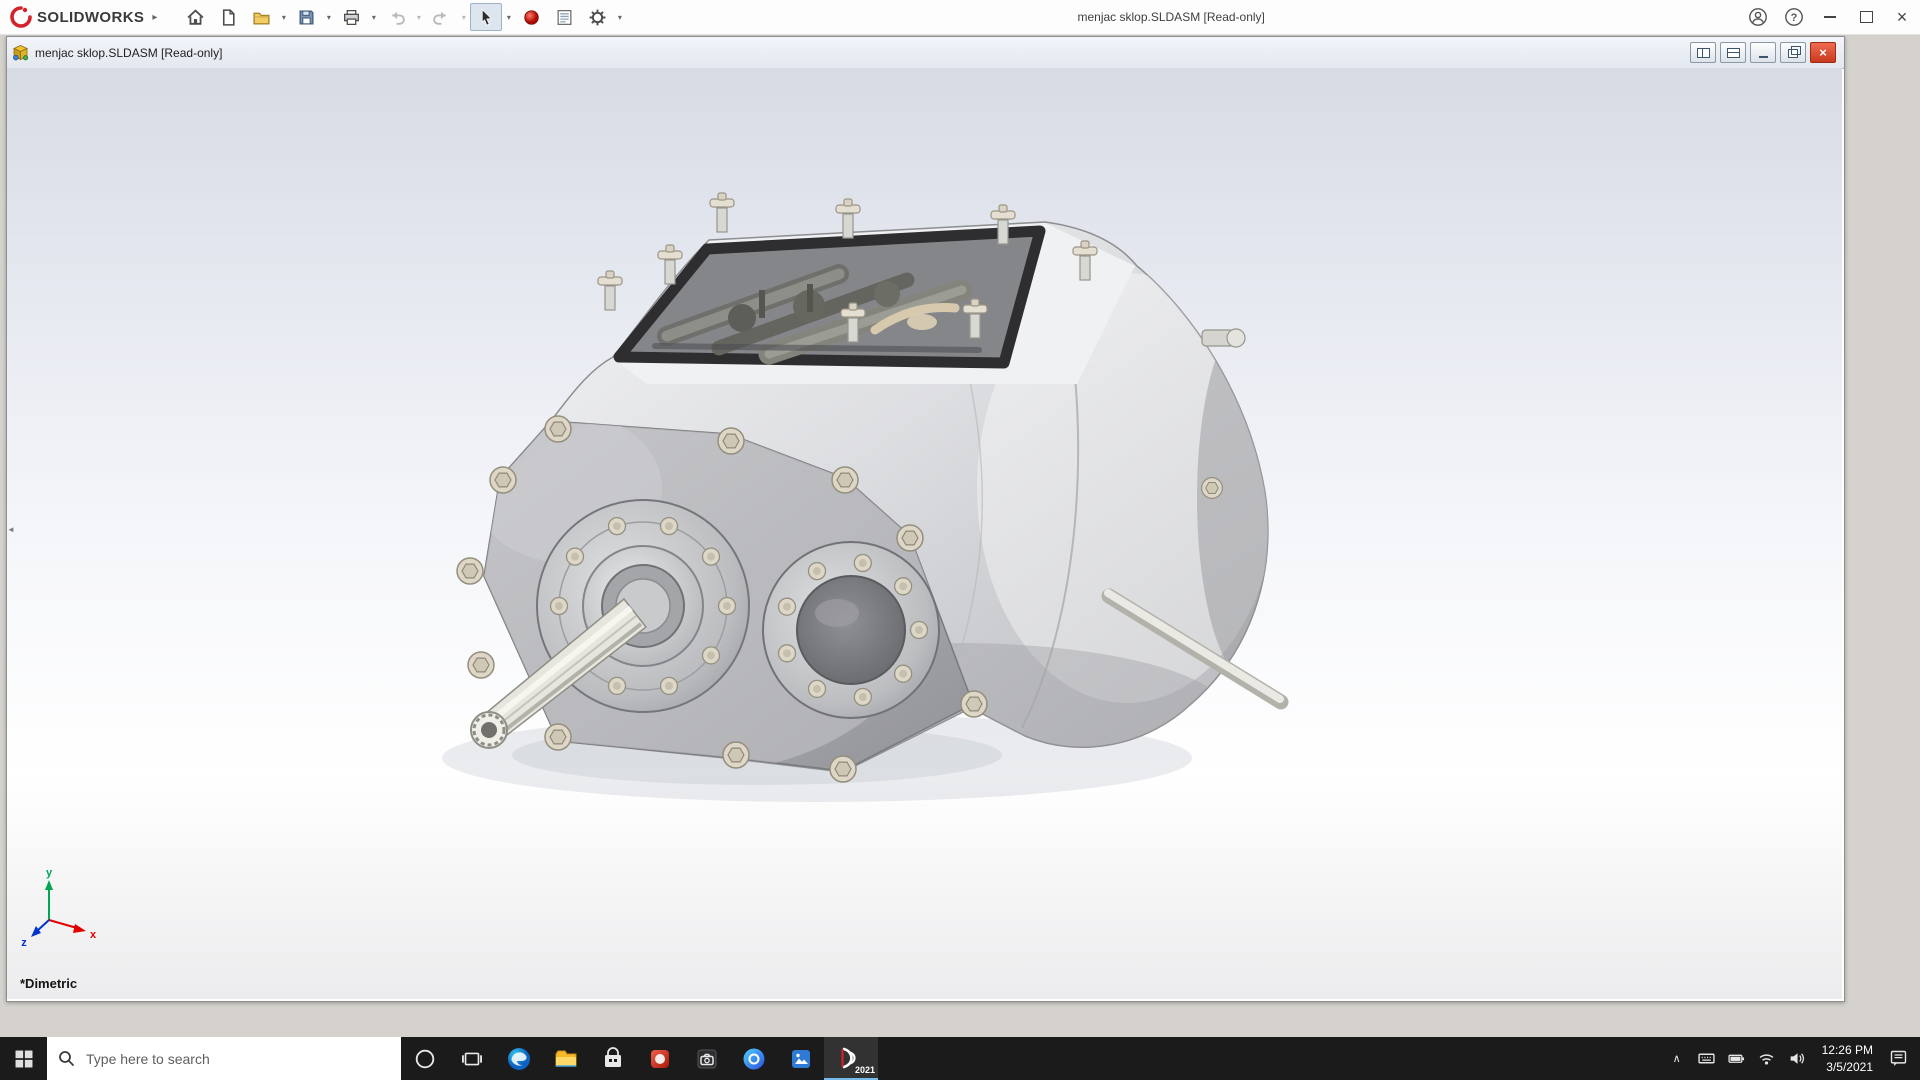 This screenshot has width=1920, height=1080. I want to click on pane-split-vertical-button, so click(1703, 52).